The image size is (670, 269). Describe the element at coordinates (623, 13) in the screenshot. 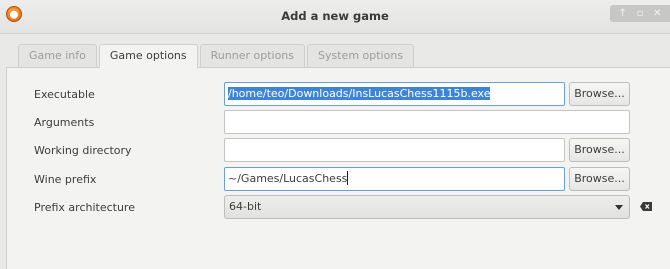

I see `maximize-icon: ↑` at that location.